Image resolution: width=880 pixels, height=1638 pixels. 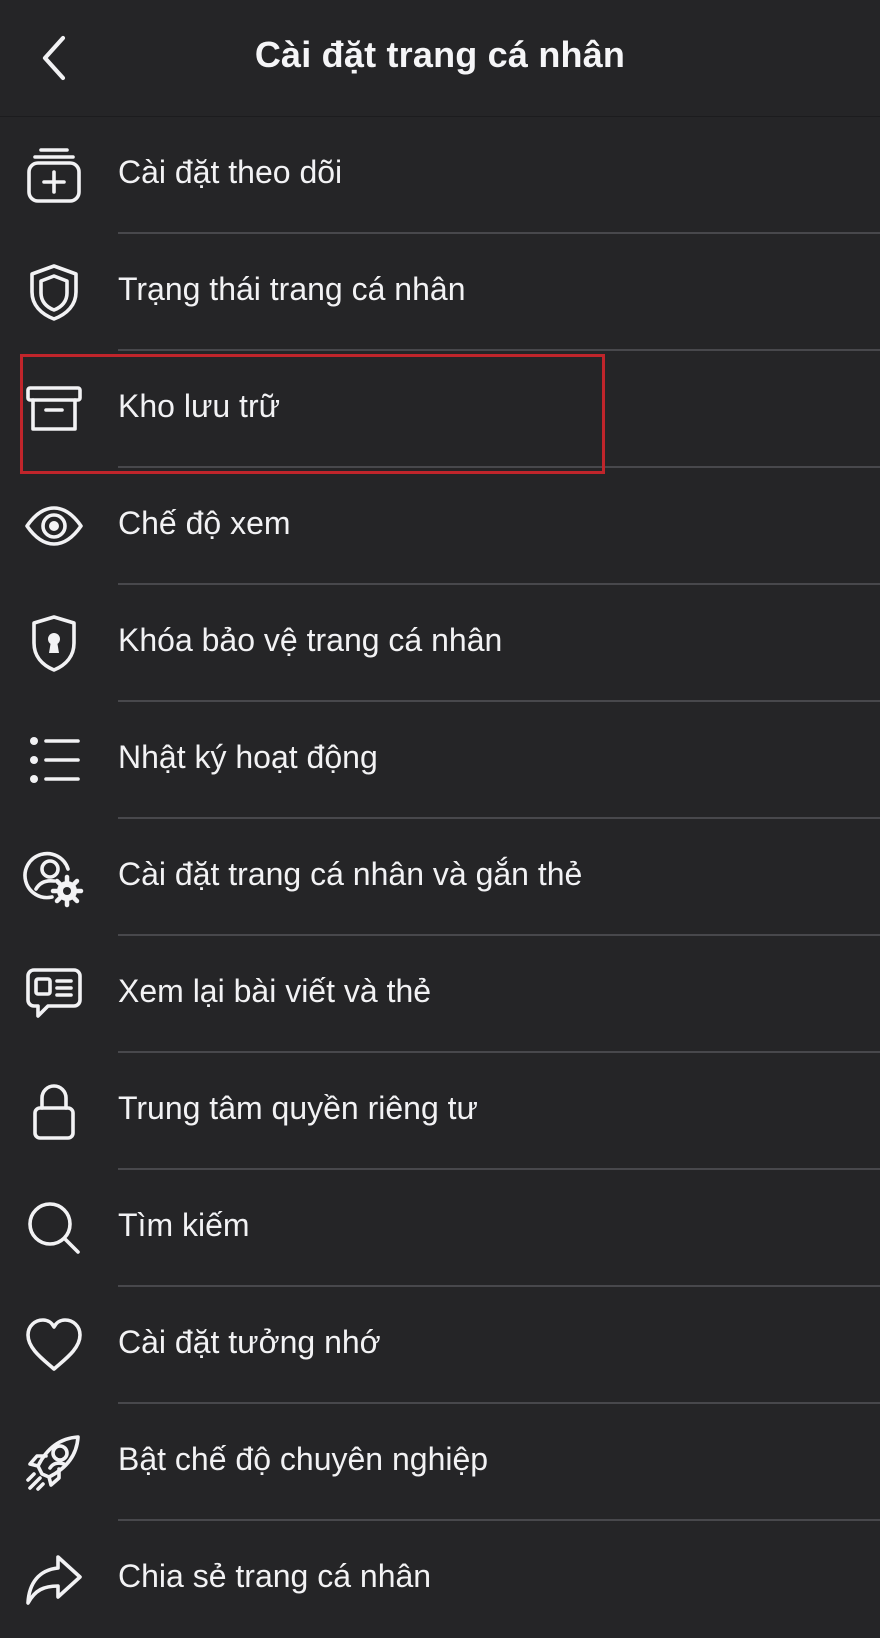 I want to click on menu-item-label: Nhật ký hoạt động, so click(x=248, y=757).